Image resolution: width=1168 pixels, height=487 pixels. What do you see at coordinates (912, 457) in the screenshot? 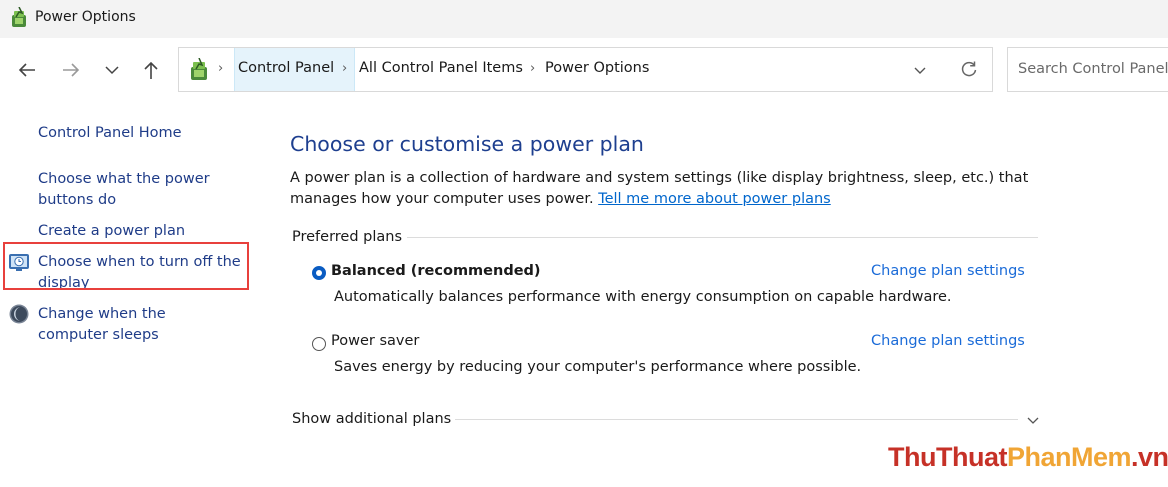
I see `watermark-part-thu: Thu` at bounding box center [912, 457].